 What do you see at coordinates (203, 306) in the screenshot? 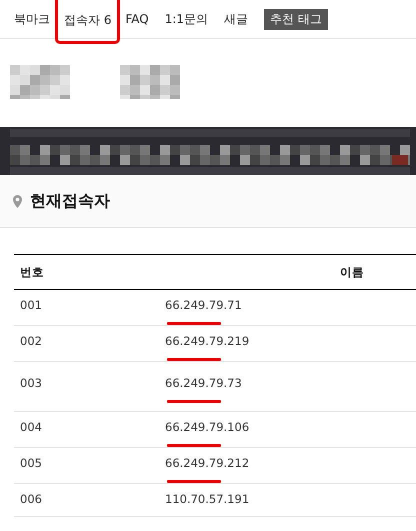
I see `ip-address: 66.249.79.71` at bounding box center [203, 306].